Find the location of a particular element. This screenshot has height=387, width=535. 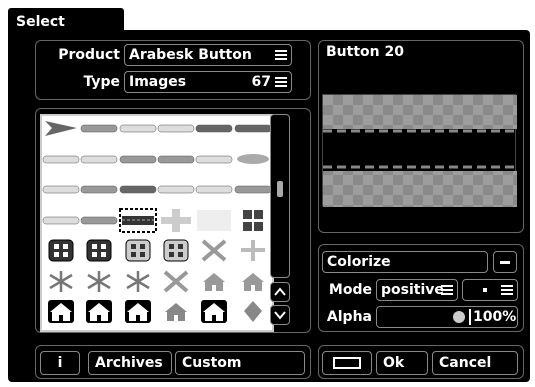

bar-dark-icon is located at coordinates (252, 128).